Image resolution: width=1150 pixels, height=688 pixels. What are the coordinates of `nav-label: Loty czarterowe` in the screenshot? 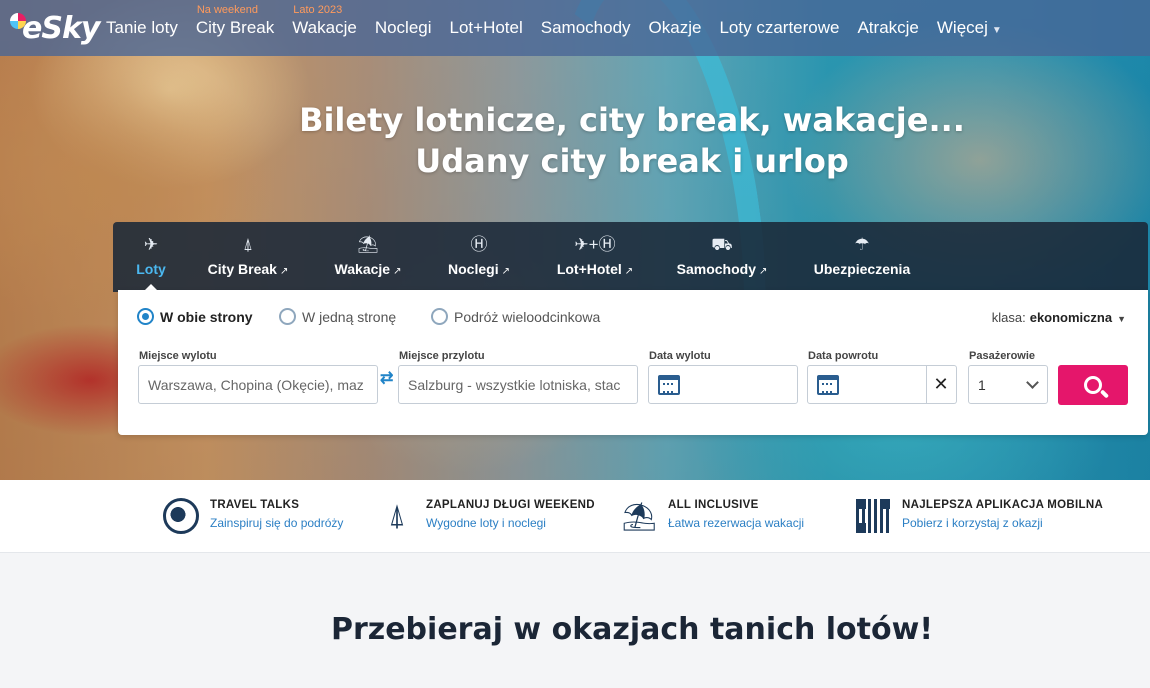 It's located at (779, 27).